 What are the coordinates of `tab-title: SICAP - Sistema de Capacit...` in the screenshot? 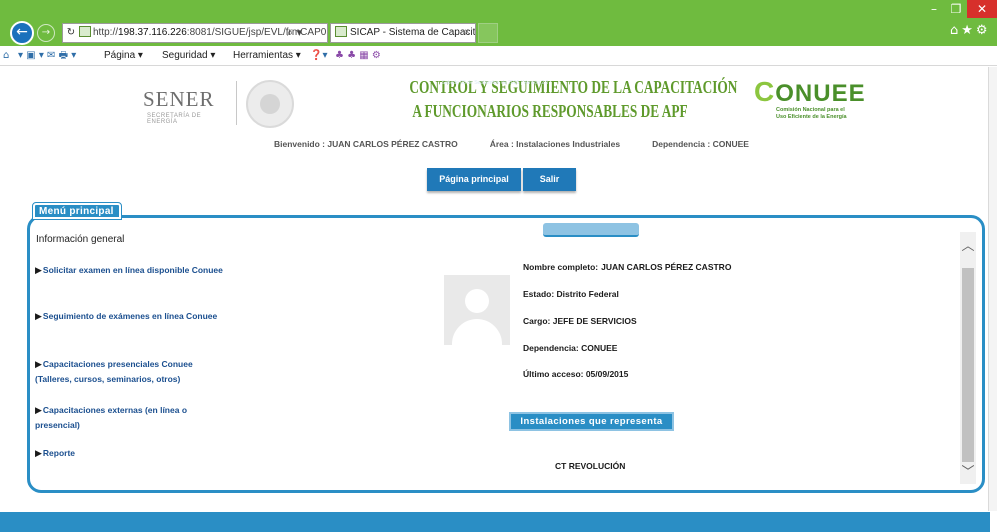 It's located at (413, 32).